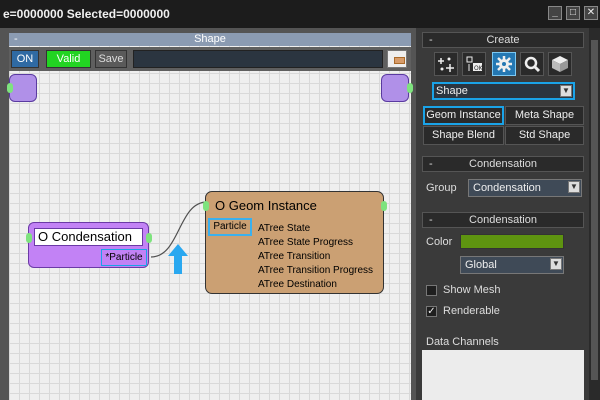 This screenshot has height=400, width=600. What do you see at coordinates (86, 14) in the screenshot?
I see `window-title: e=0000000 Selected=0000000` at bounding box center [86, 14].